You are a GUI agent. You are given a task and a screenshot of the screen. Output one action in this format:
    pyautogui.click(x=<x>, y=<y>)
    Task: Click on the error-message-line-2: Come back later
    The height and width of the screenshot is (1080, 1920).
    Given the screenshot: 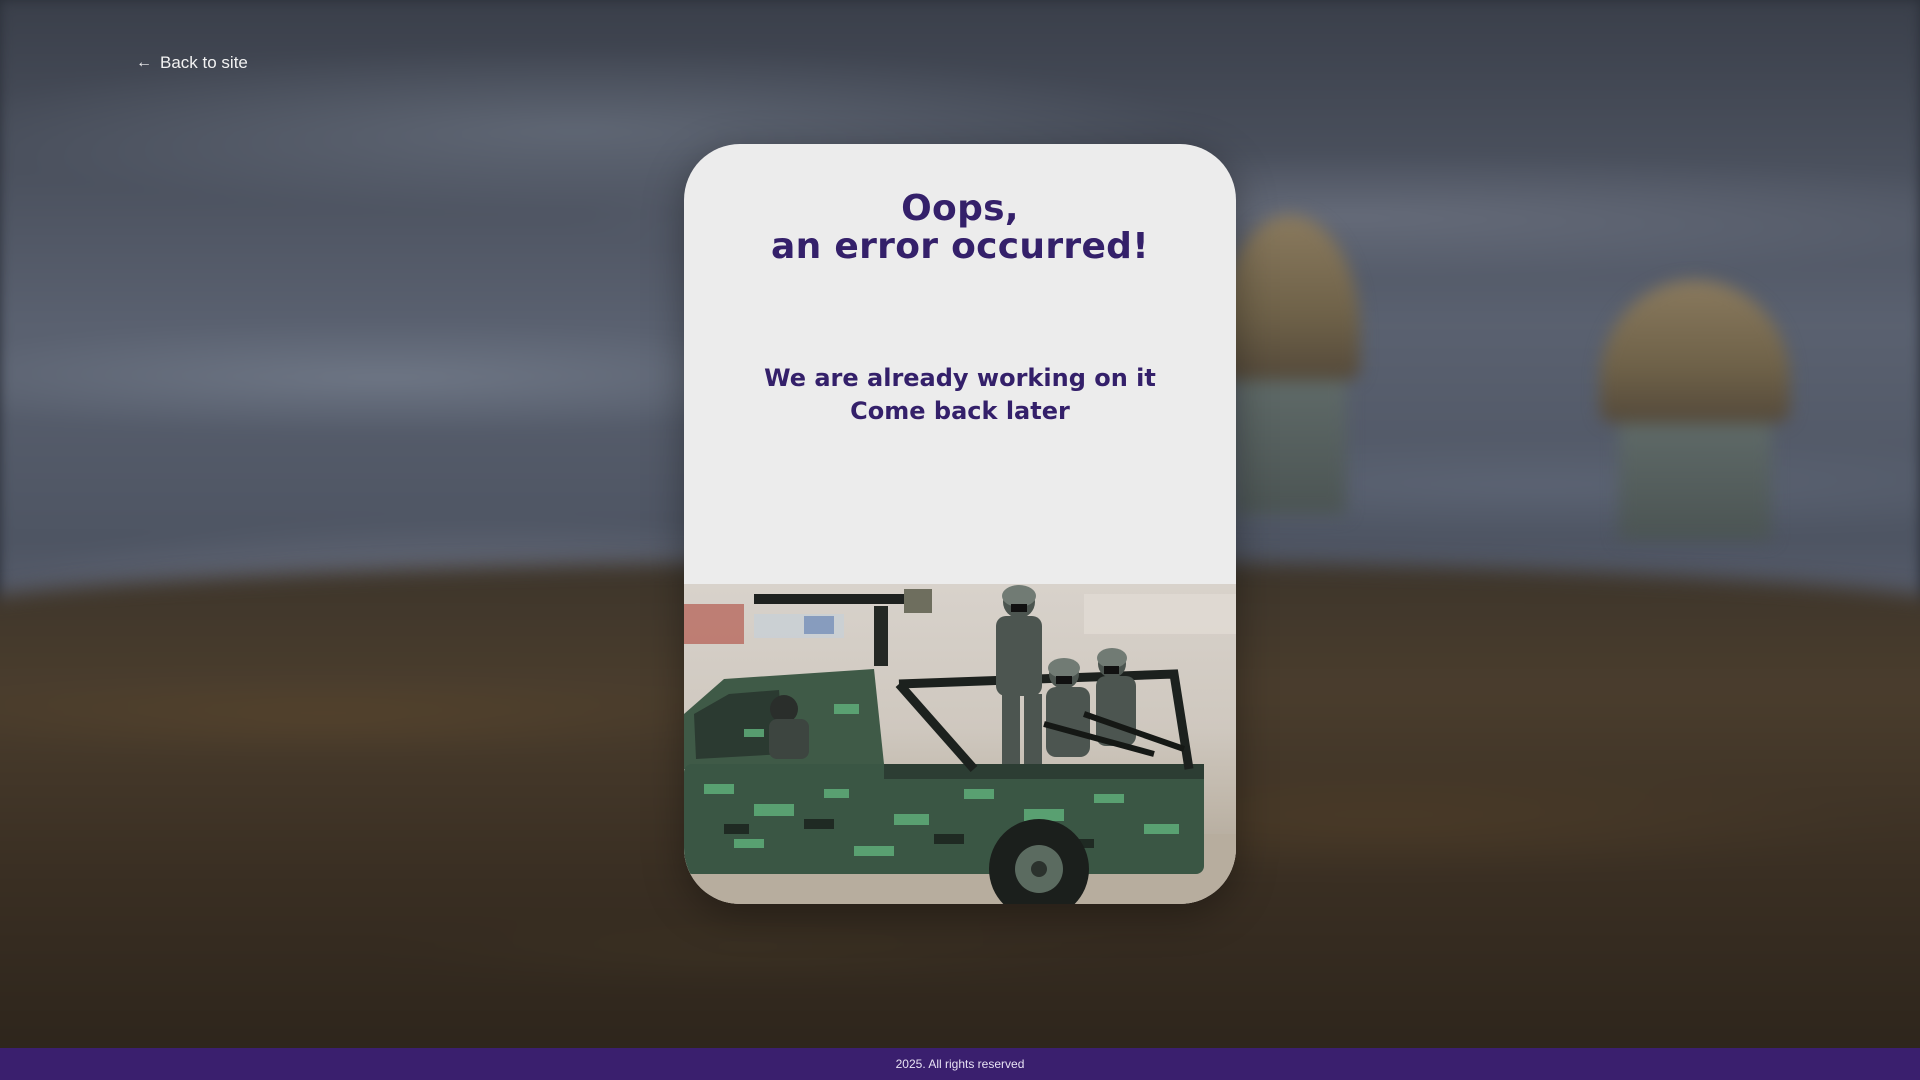 What is the action you would take?
    pyautogui.click(x=960, y=411)
    